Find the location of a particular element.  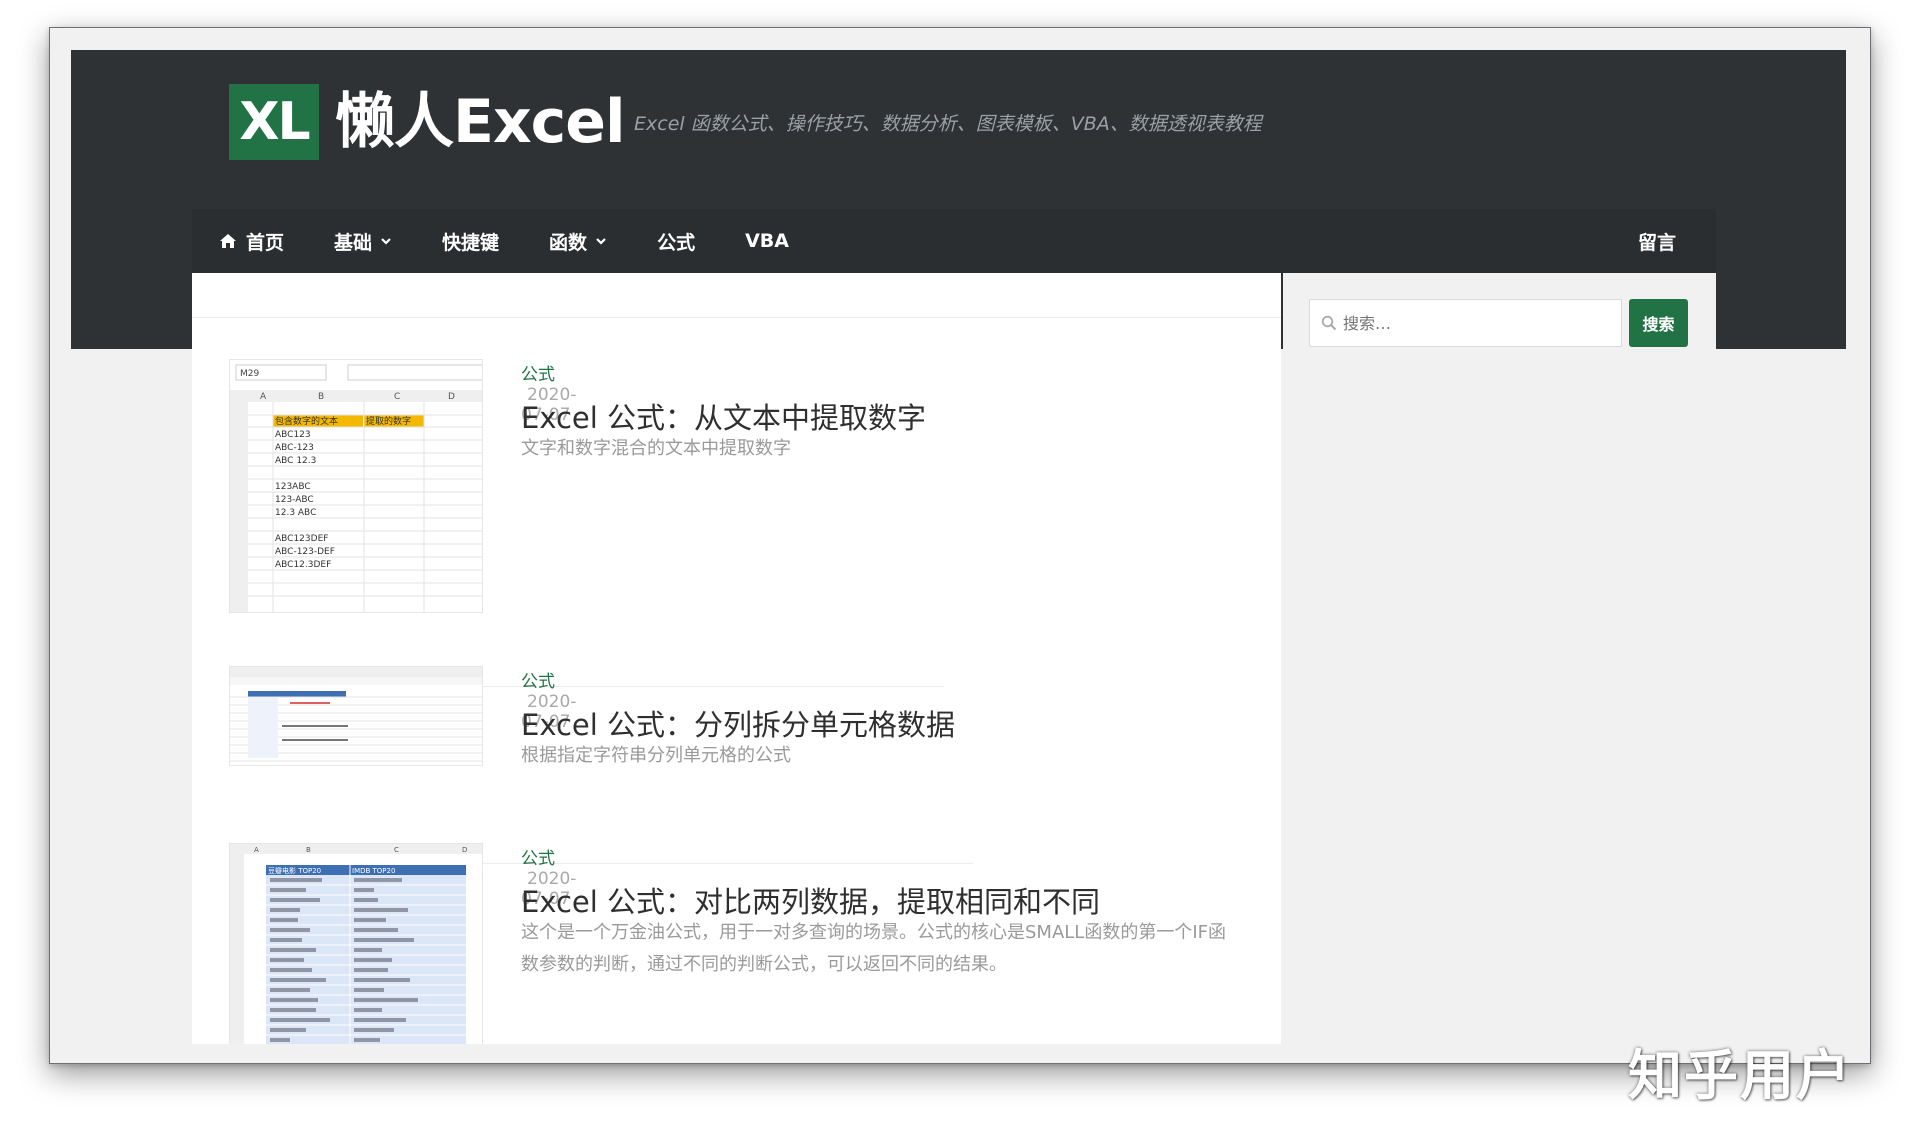

main-nav: 首页 基础 快捷键 函数 公式 VBA 留言 is located at coordinates (954, 241).